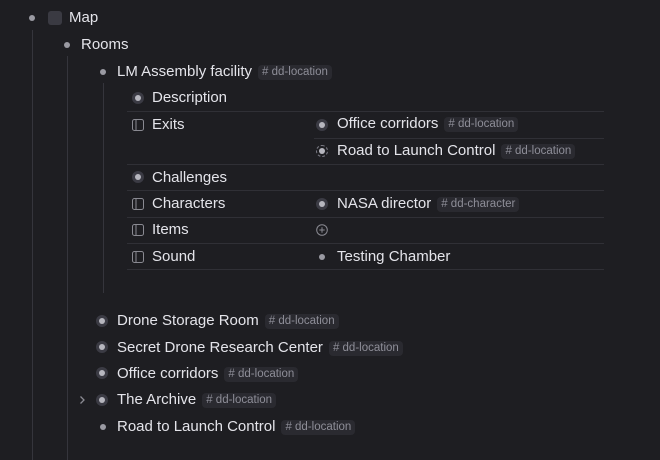 This screenshot has height=460, width=660. Describe the element at coordinates (156, 400) in the screenshot. I see `node-label: The Archive` at that location.